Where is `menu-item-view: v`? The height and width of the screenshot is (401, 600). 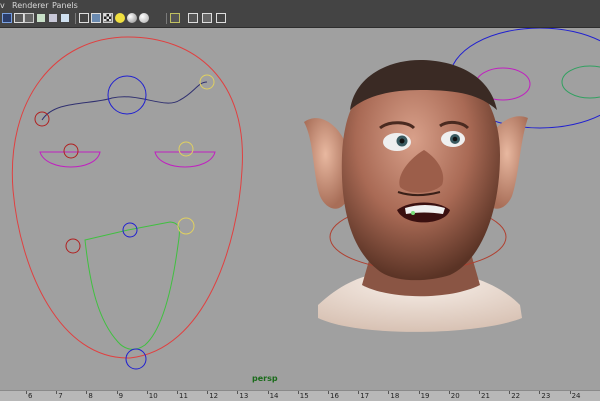 menu-item-view: v is located at coordinates (2, 5).